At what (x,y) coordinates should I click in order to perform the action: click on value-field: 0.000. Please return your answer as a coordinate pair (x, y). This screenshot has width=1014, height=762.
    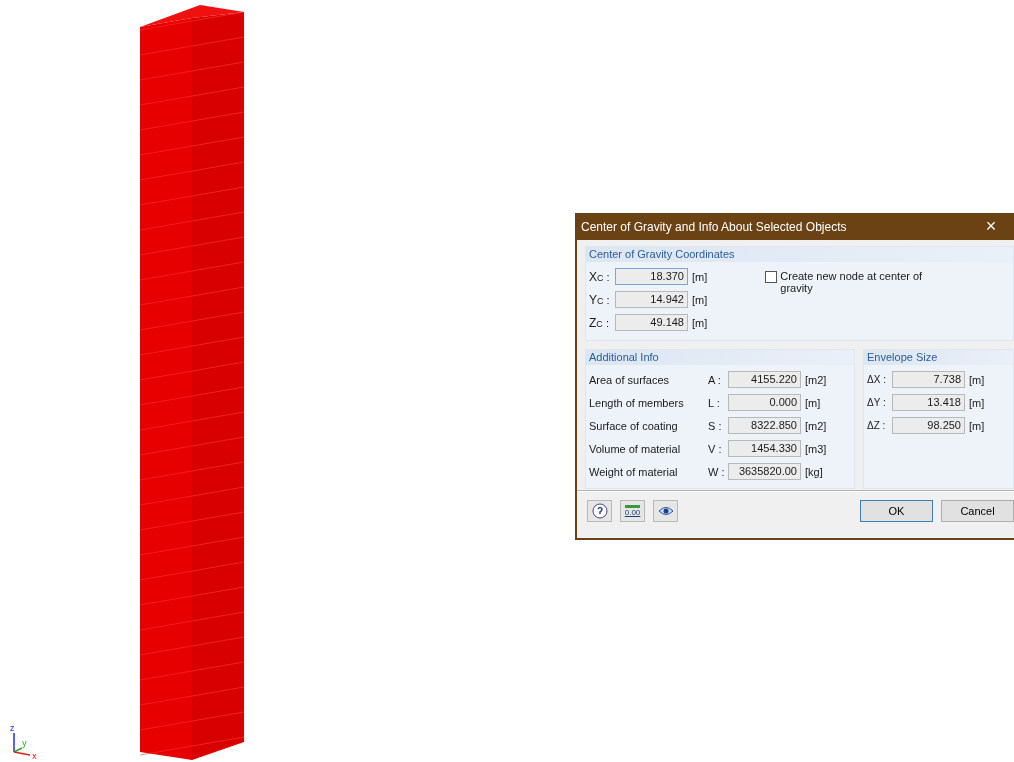
    Looking at the image, I should click on (764, 402).